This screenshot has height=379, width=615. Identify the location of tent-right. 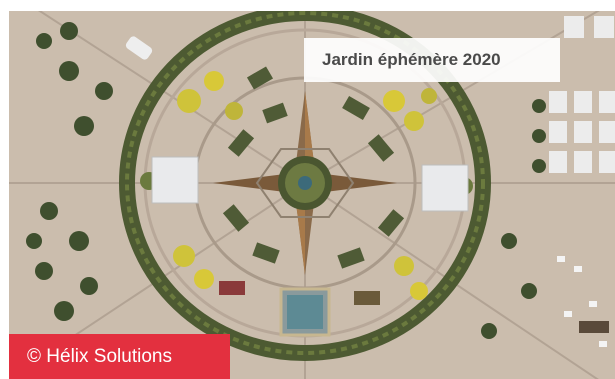
(445, 188).